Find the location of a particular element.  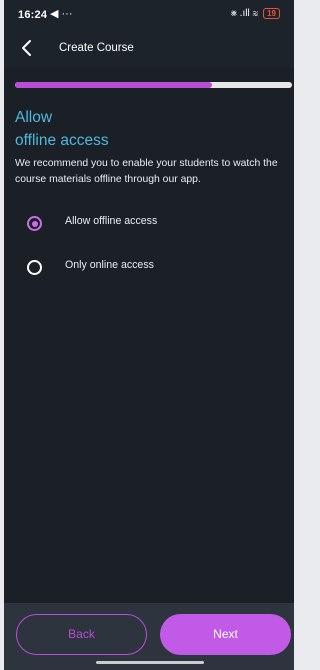

progress-bar is located at coordinates (153, 85).